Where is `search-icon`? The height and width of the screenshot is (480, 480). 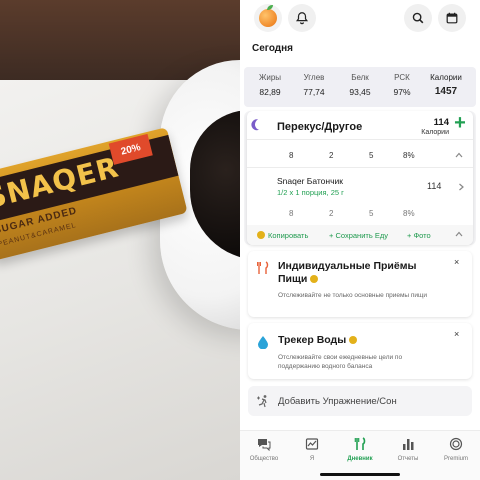
search-icon is located at coordinates (418, 18).